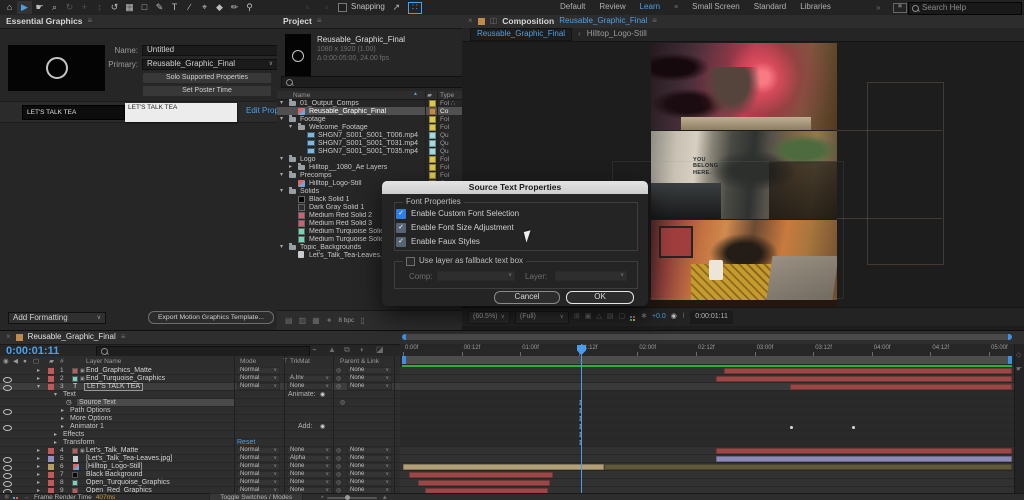 This screenshot has height=500, width=1024. I want to click on project-item-hilltop-1080-ae-layers: ▸ Hilltop__1080_Ae Layers Fol, so click(369, 167).